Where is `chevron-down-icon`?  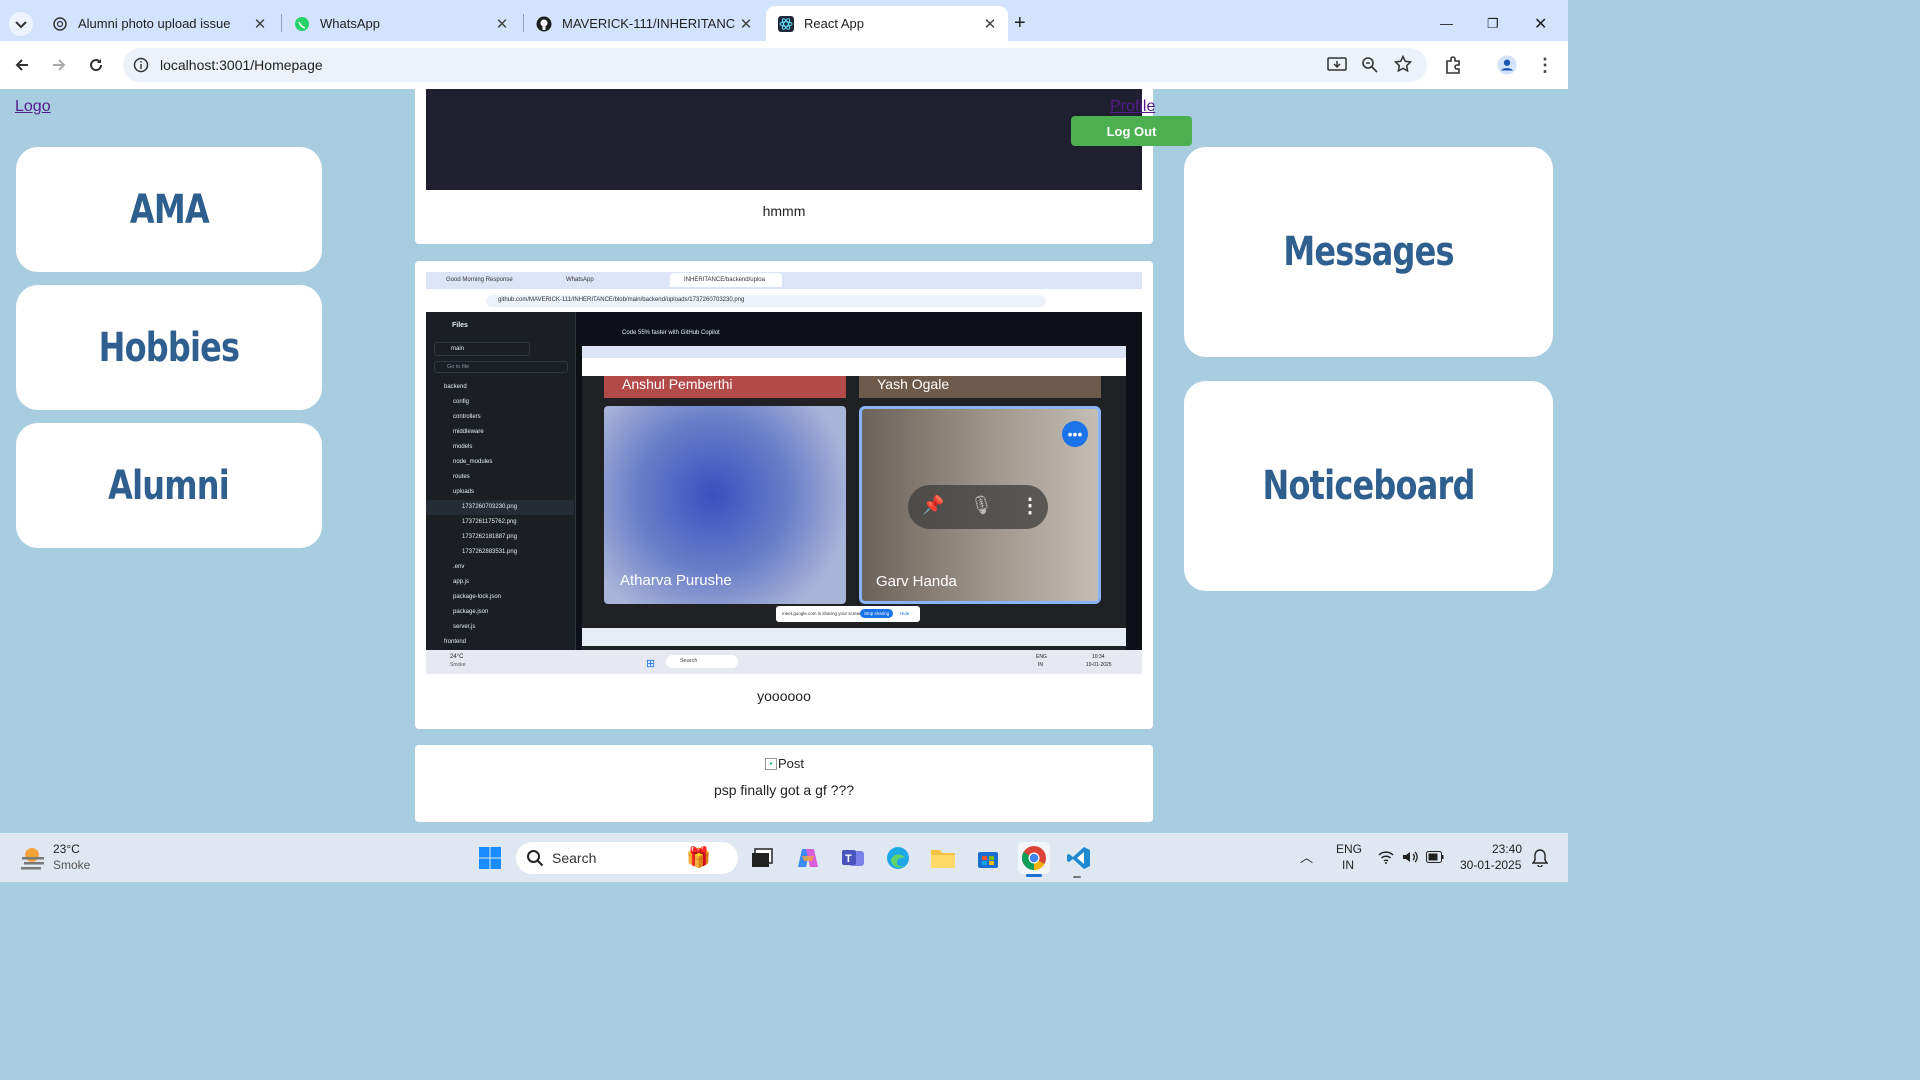
chevron-down-icon is located at coordinates (21, 23).